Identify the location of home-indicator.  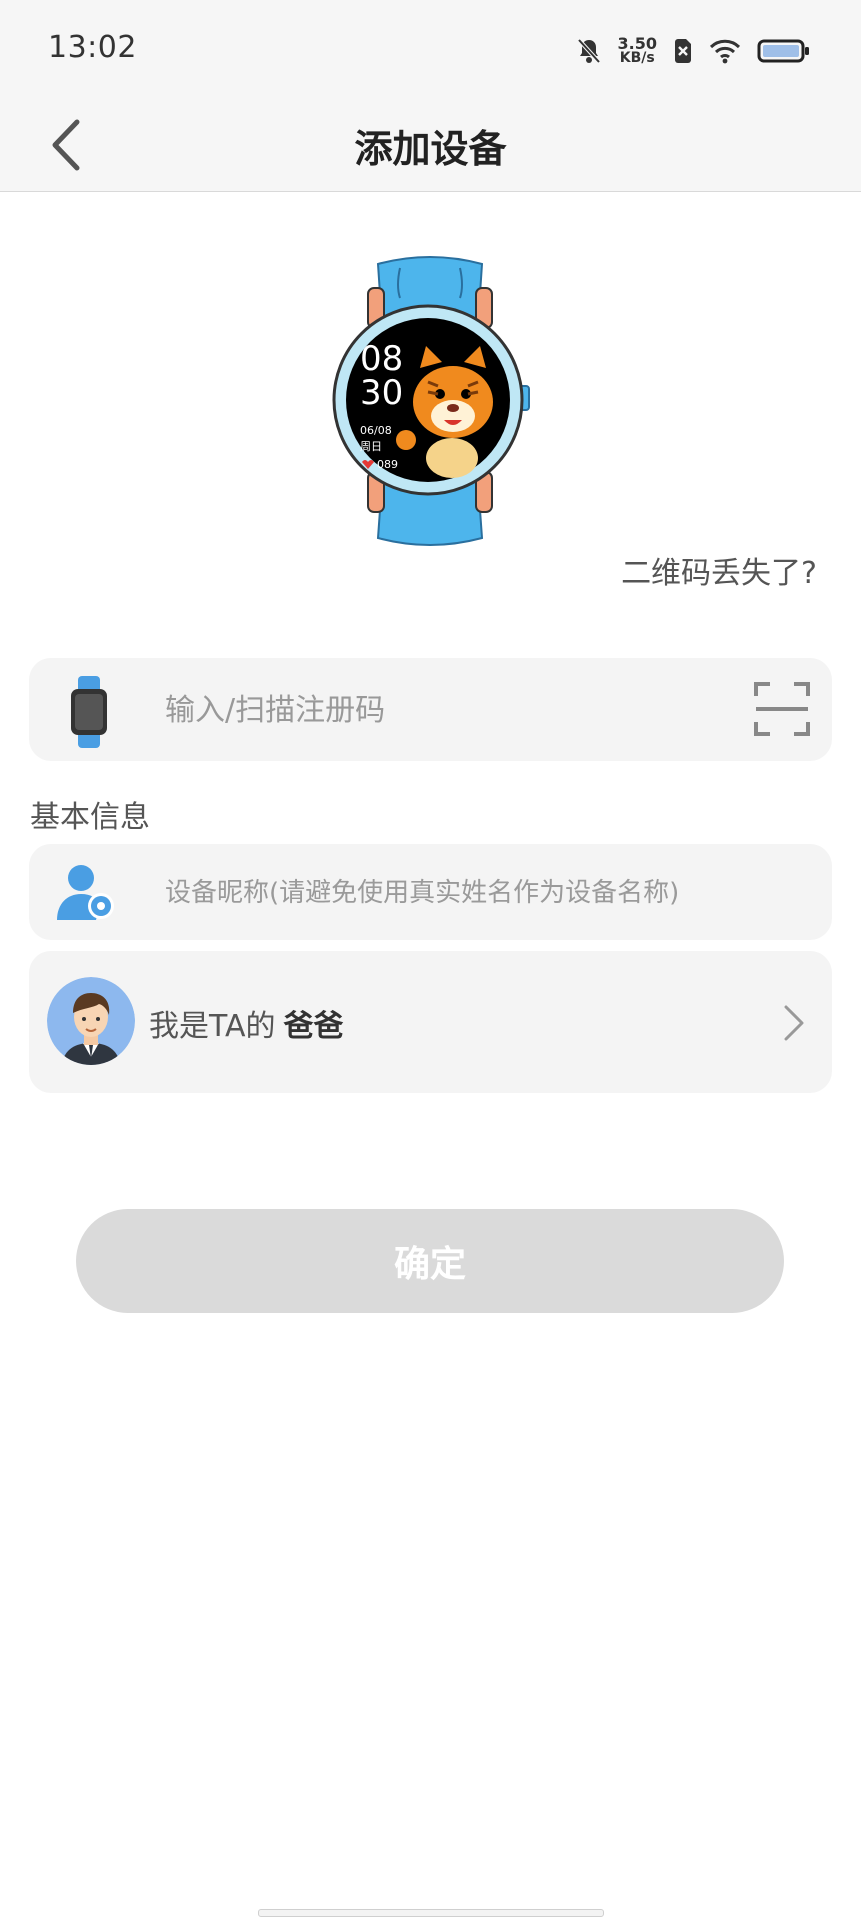
(431, 1913).